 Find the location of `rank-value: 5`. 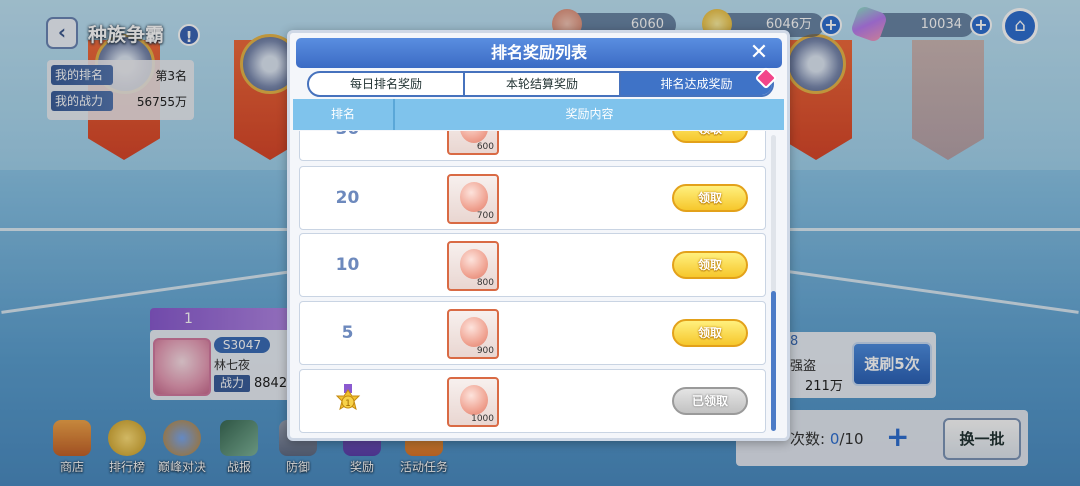

rank-value: 5 is located at coordinates (347, 333).